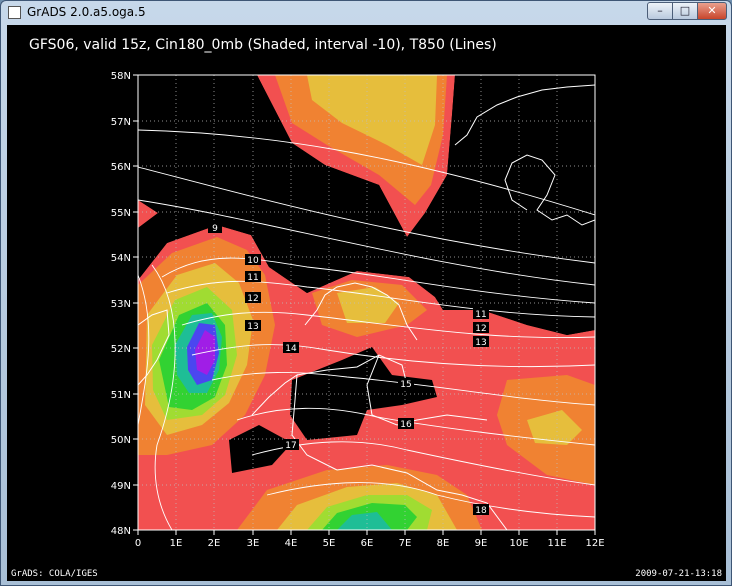 The image size is (732, 586). I want to click on close-icon: ✕, so click(712, 10).